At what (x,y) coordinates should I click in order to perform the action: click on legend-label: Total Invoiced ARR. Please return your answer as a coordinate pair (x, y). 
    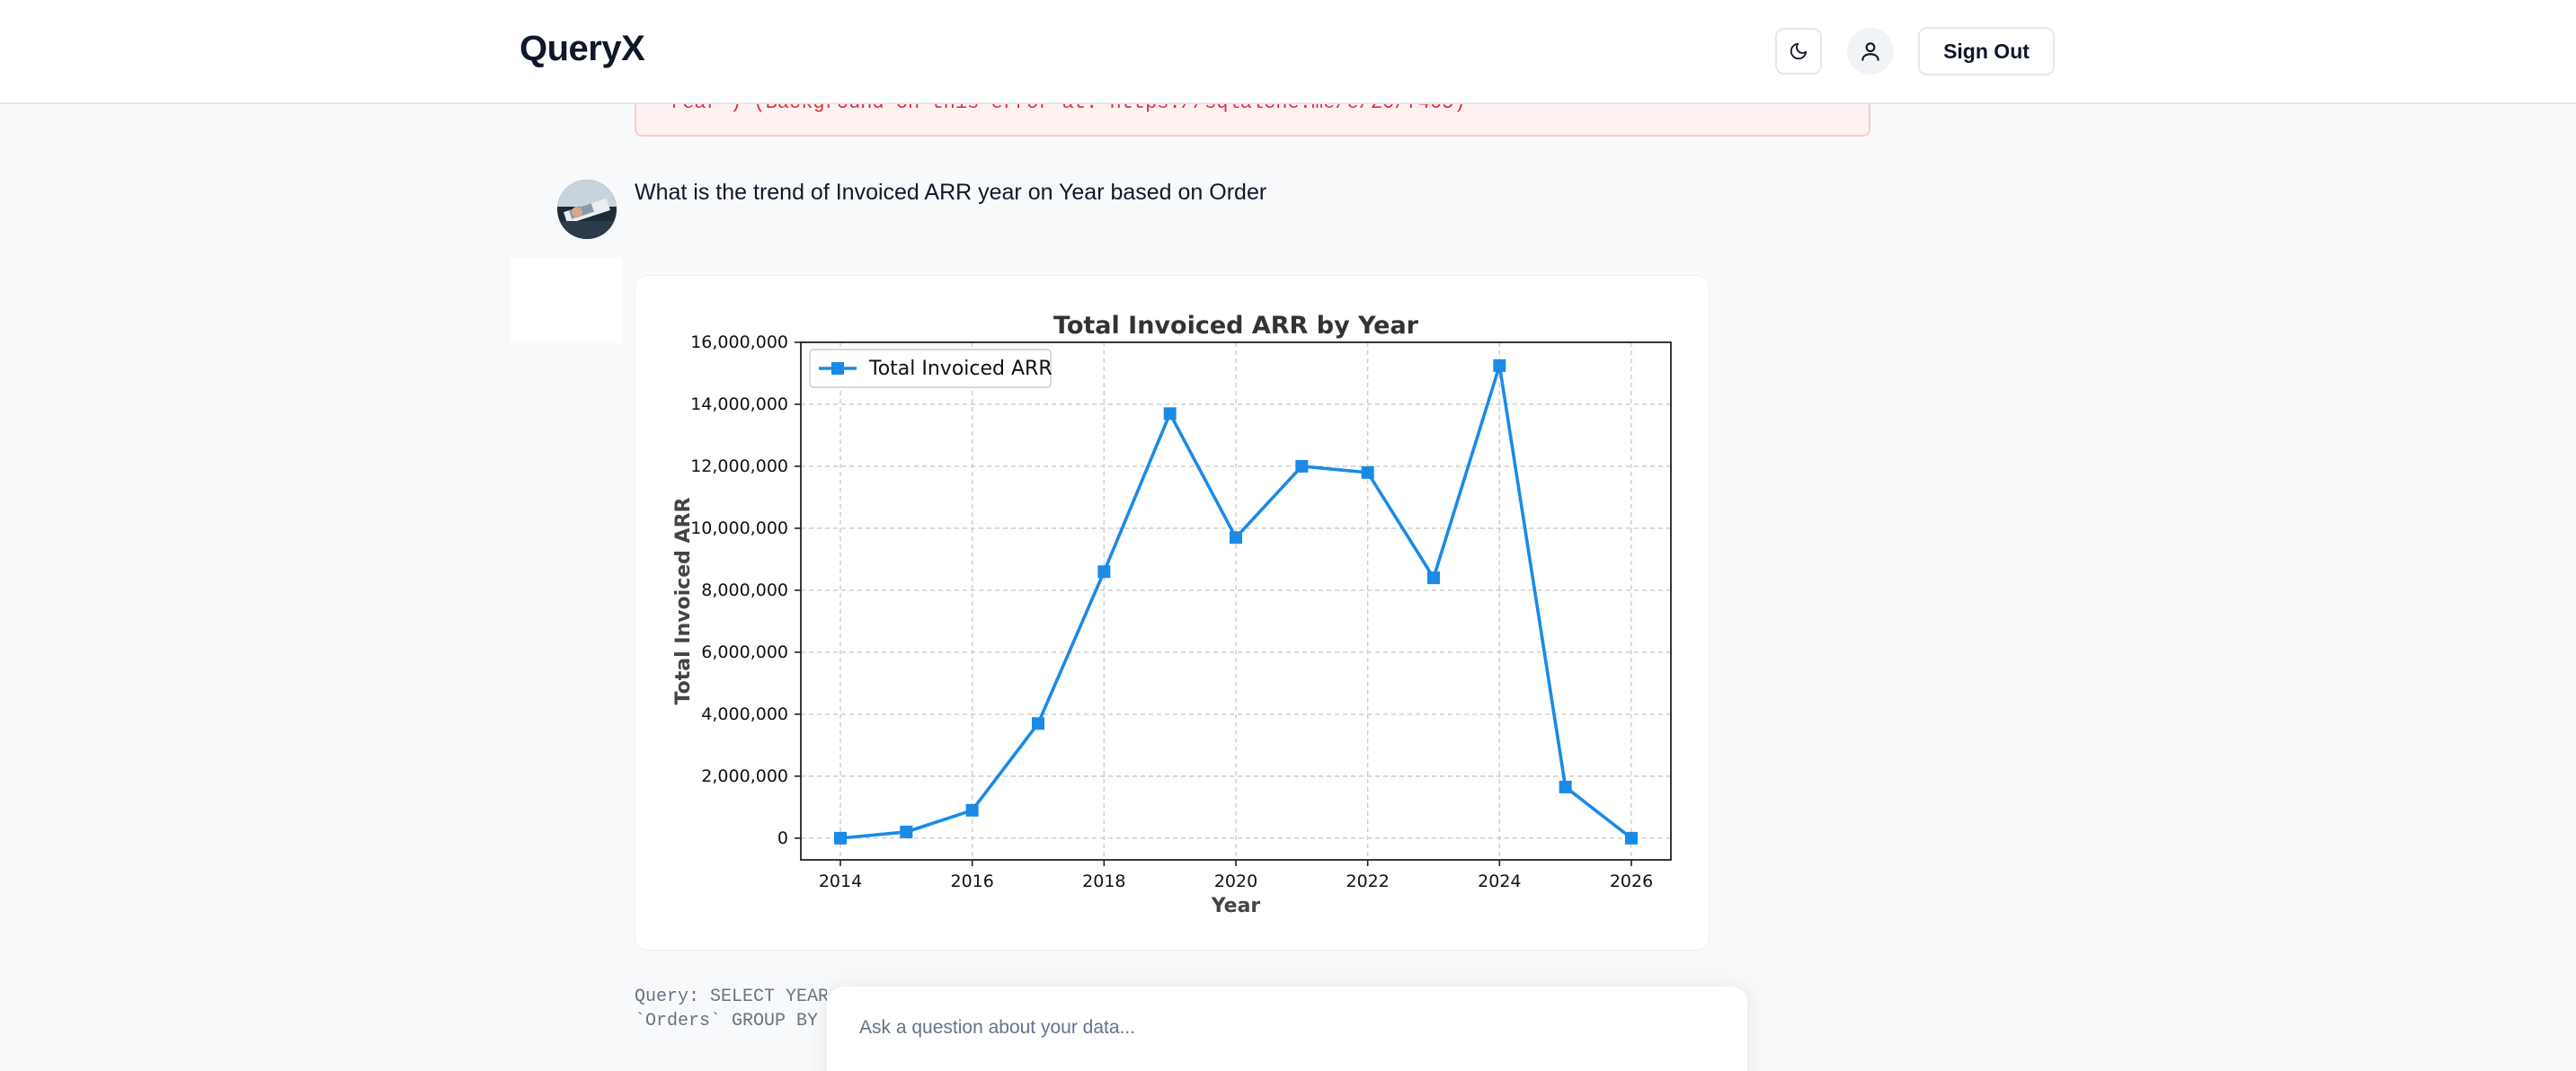
    Looking at the image, I should click on (960, 369).